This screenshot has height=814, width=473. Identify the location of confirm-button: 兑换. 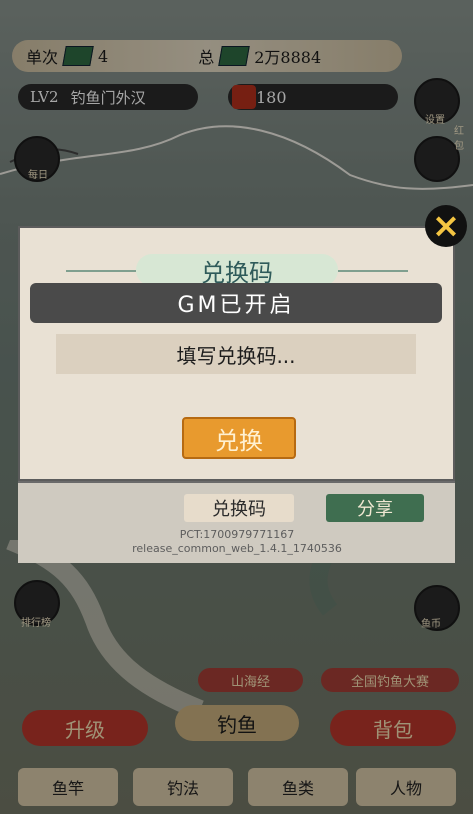
(239, 438).